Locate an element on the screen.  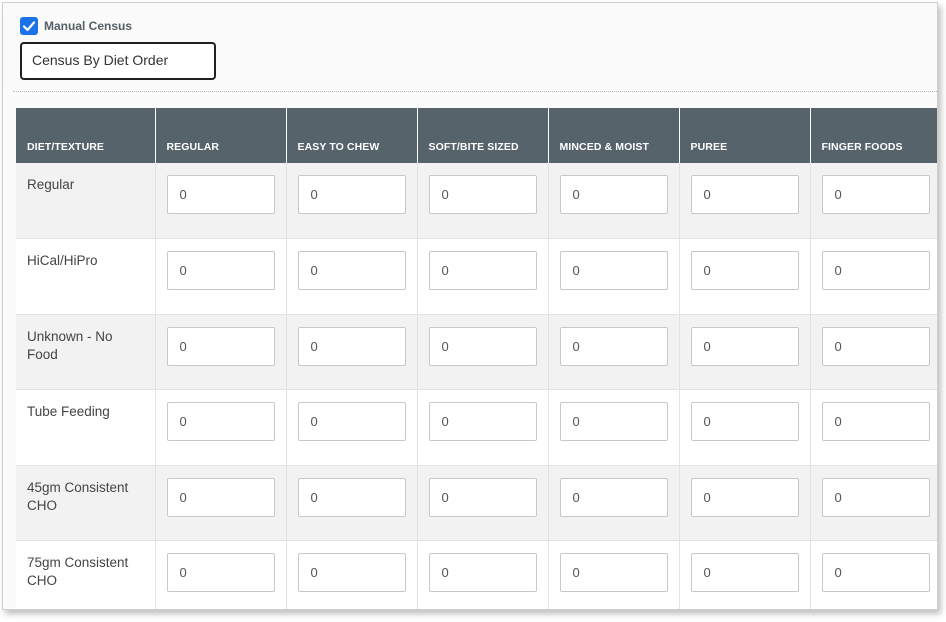
table-row: HiCal/HiPro 0 0 0 0 0 0 is located at coordinates (476, 276).